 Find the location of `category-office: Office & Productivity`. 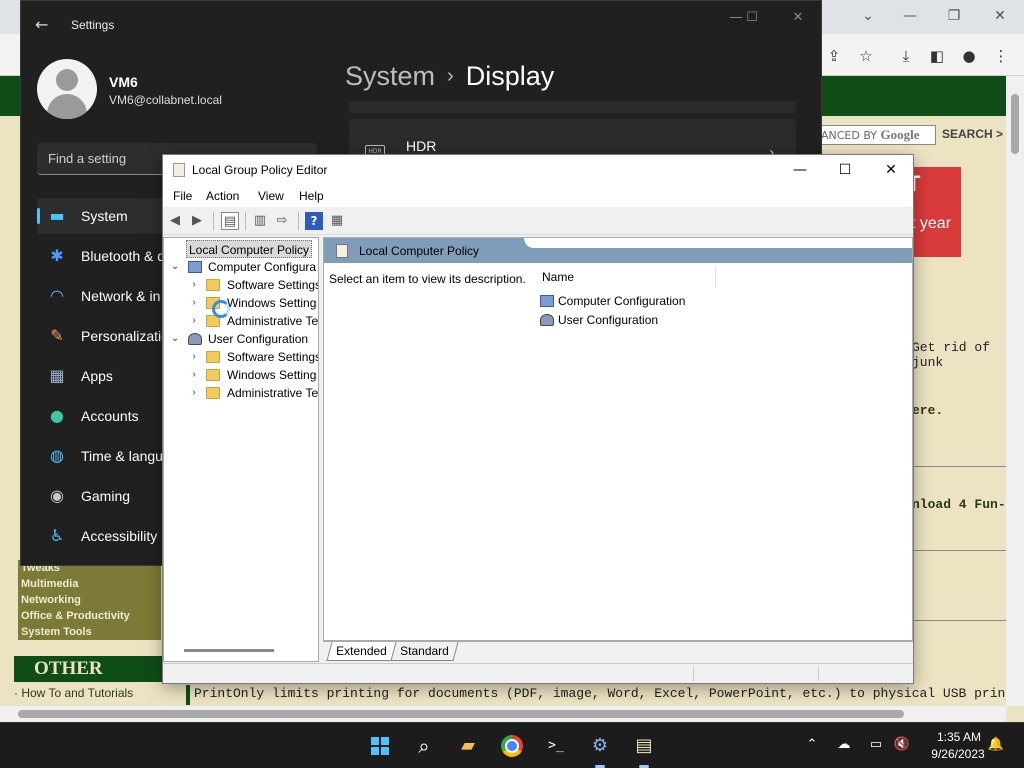

category-office: Office & Productivity is located at coordinates (89, 616).